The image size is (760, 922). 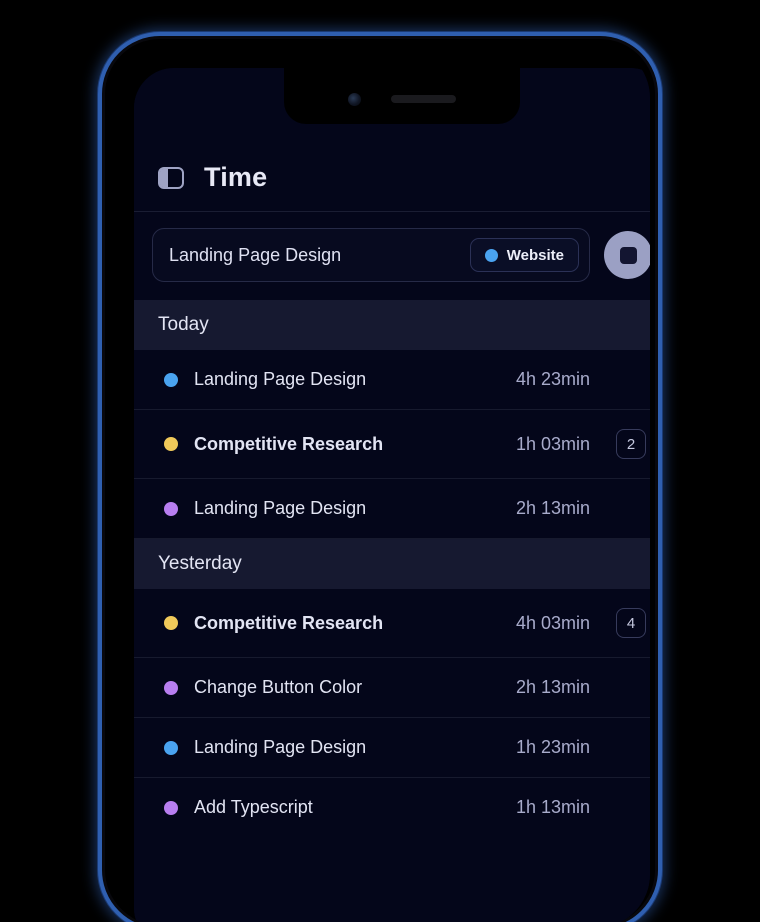 I want to click on section-header: Yesterday, so click(x=392, y=564).